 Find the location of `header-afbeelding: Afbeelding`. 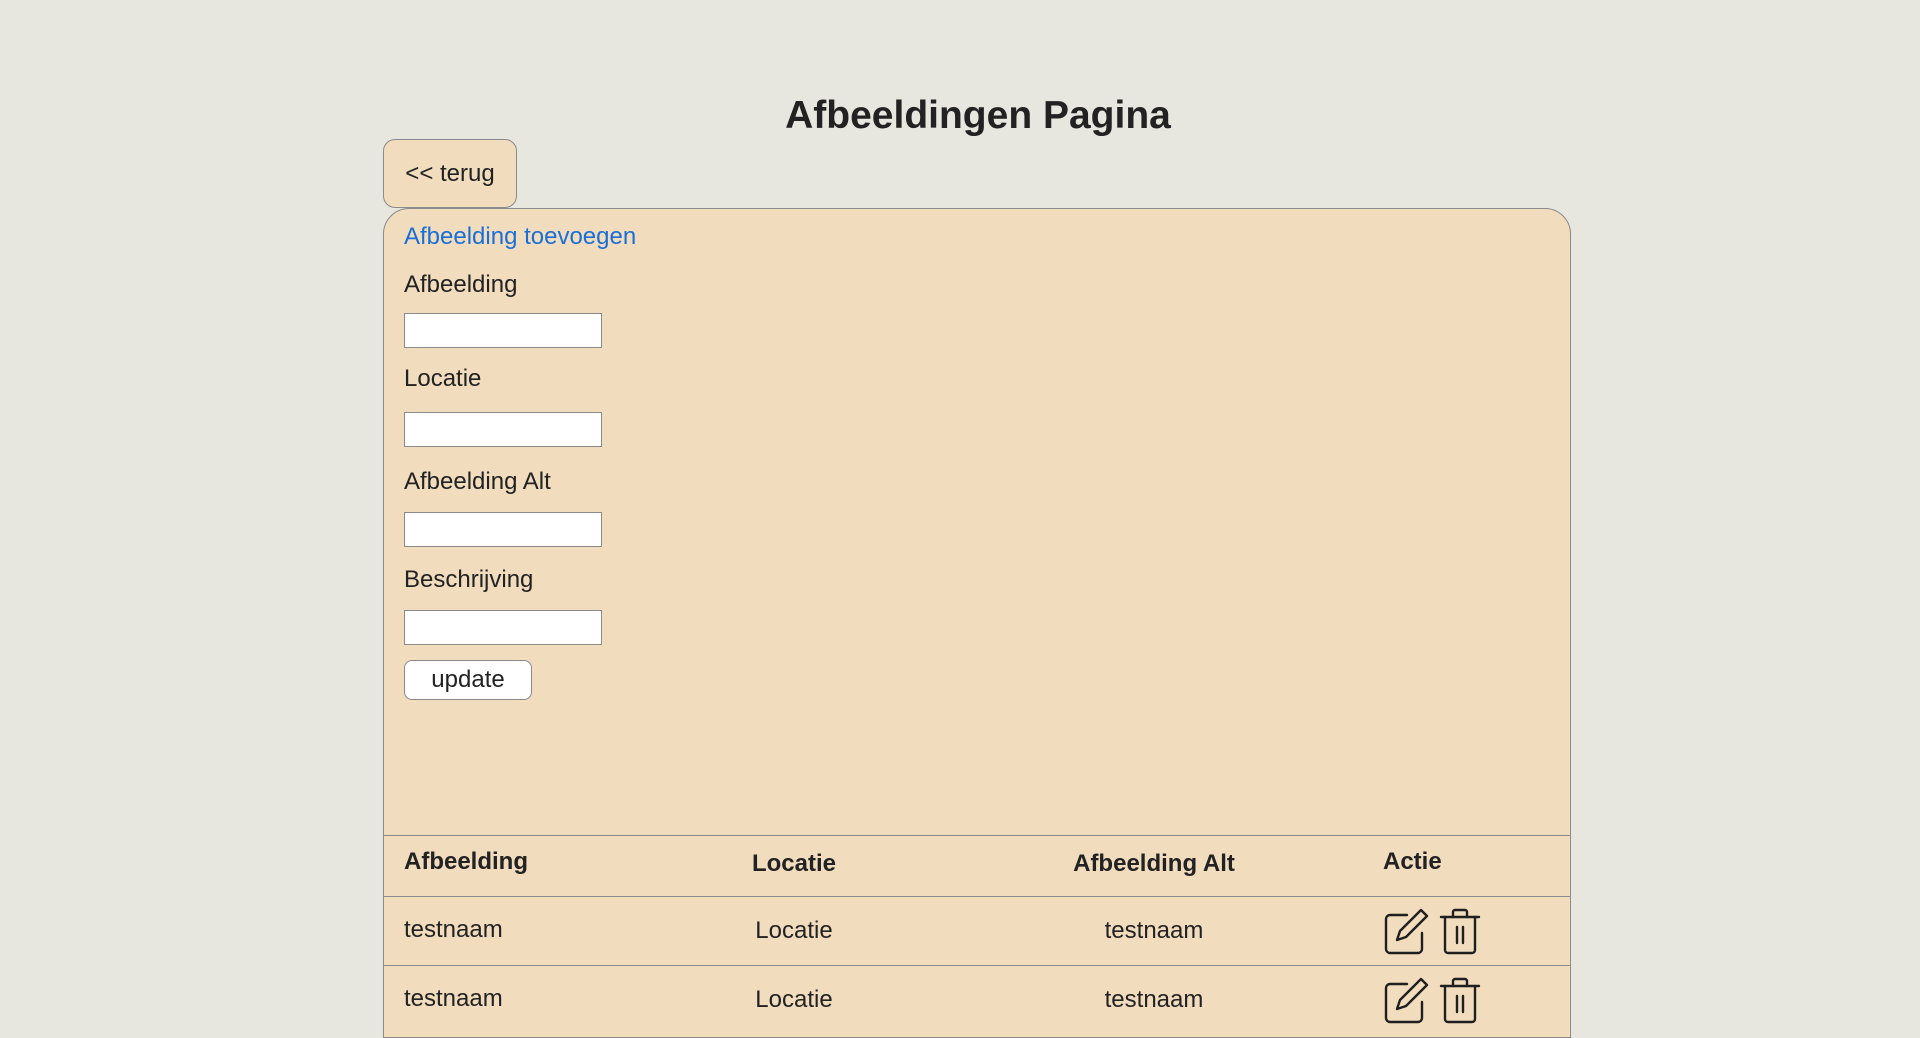

header-afbeelding: Afbeelding is located at coordinates (466, 861).